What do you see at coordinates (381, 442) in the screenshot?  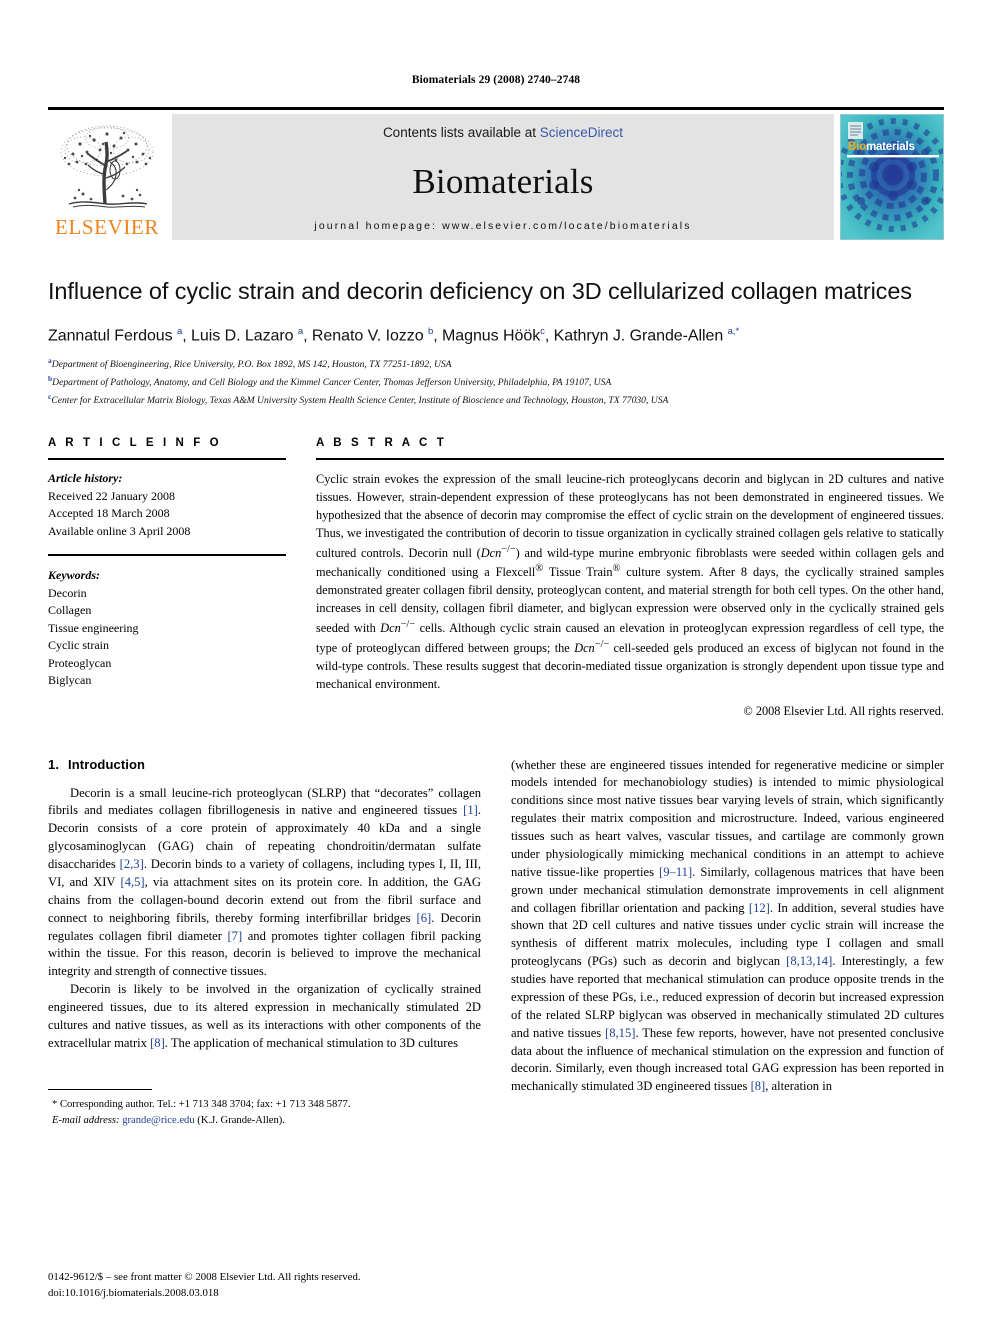 I see `abstract-heading: A B S T R A C T` at bounding box center [381, 442].